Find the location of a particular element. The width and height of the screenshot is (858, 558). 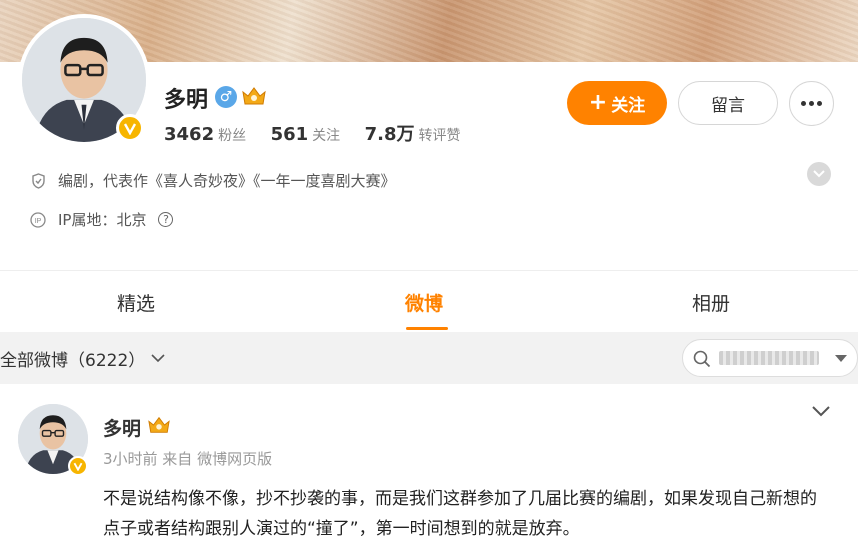

stat-following: 561 关注 is located at coordinates (306, 134).